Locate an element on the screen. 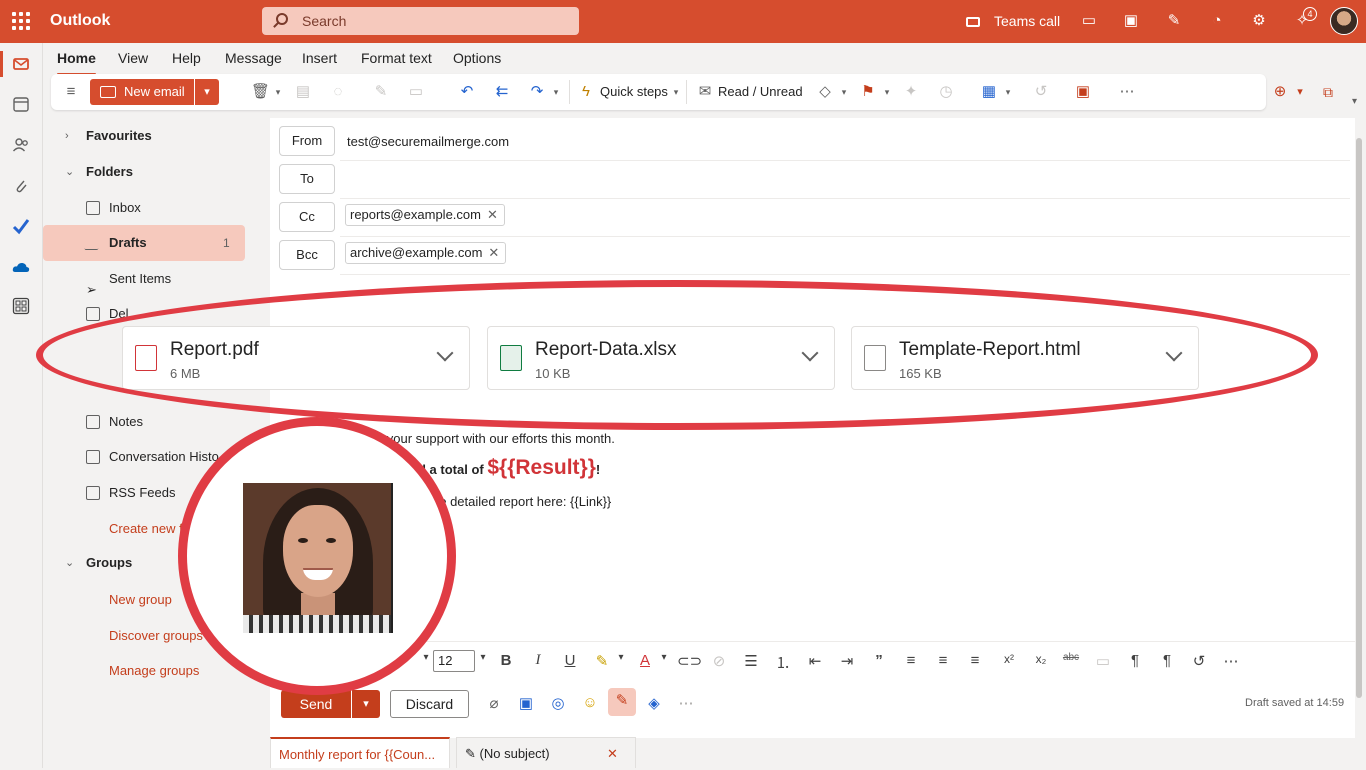 The height and width of the screenshot is (770, 1366). favourites-header: › Favourites is located at coordinates (144, 136).